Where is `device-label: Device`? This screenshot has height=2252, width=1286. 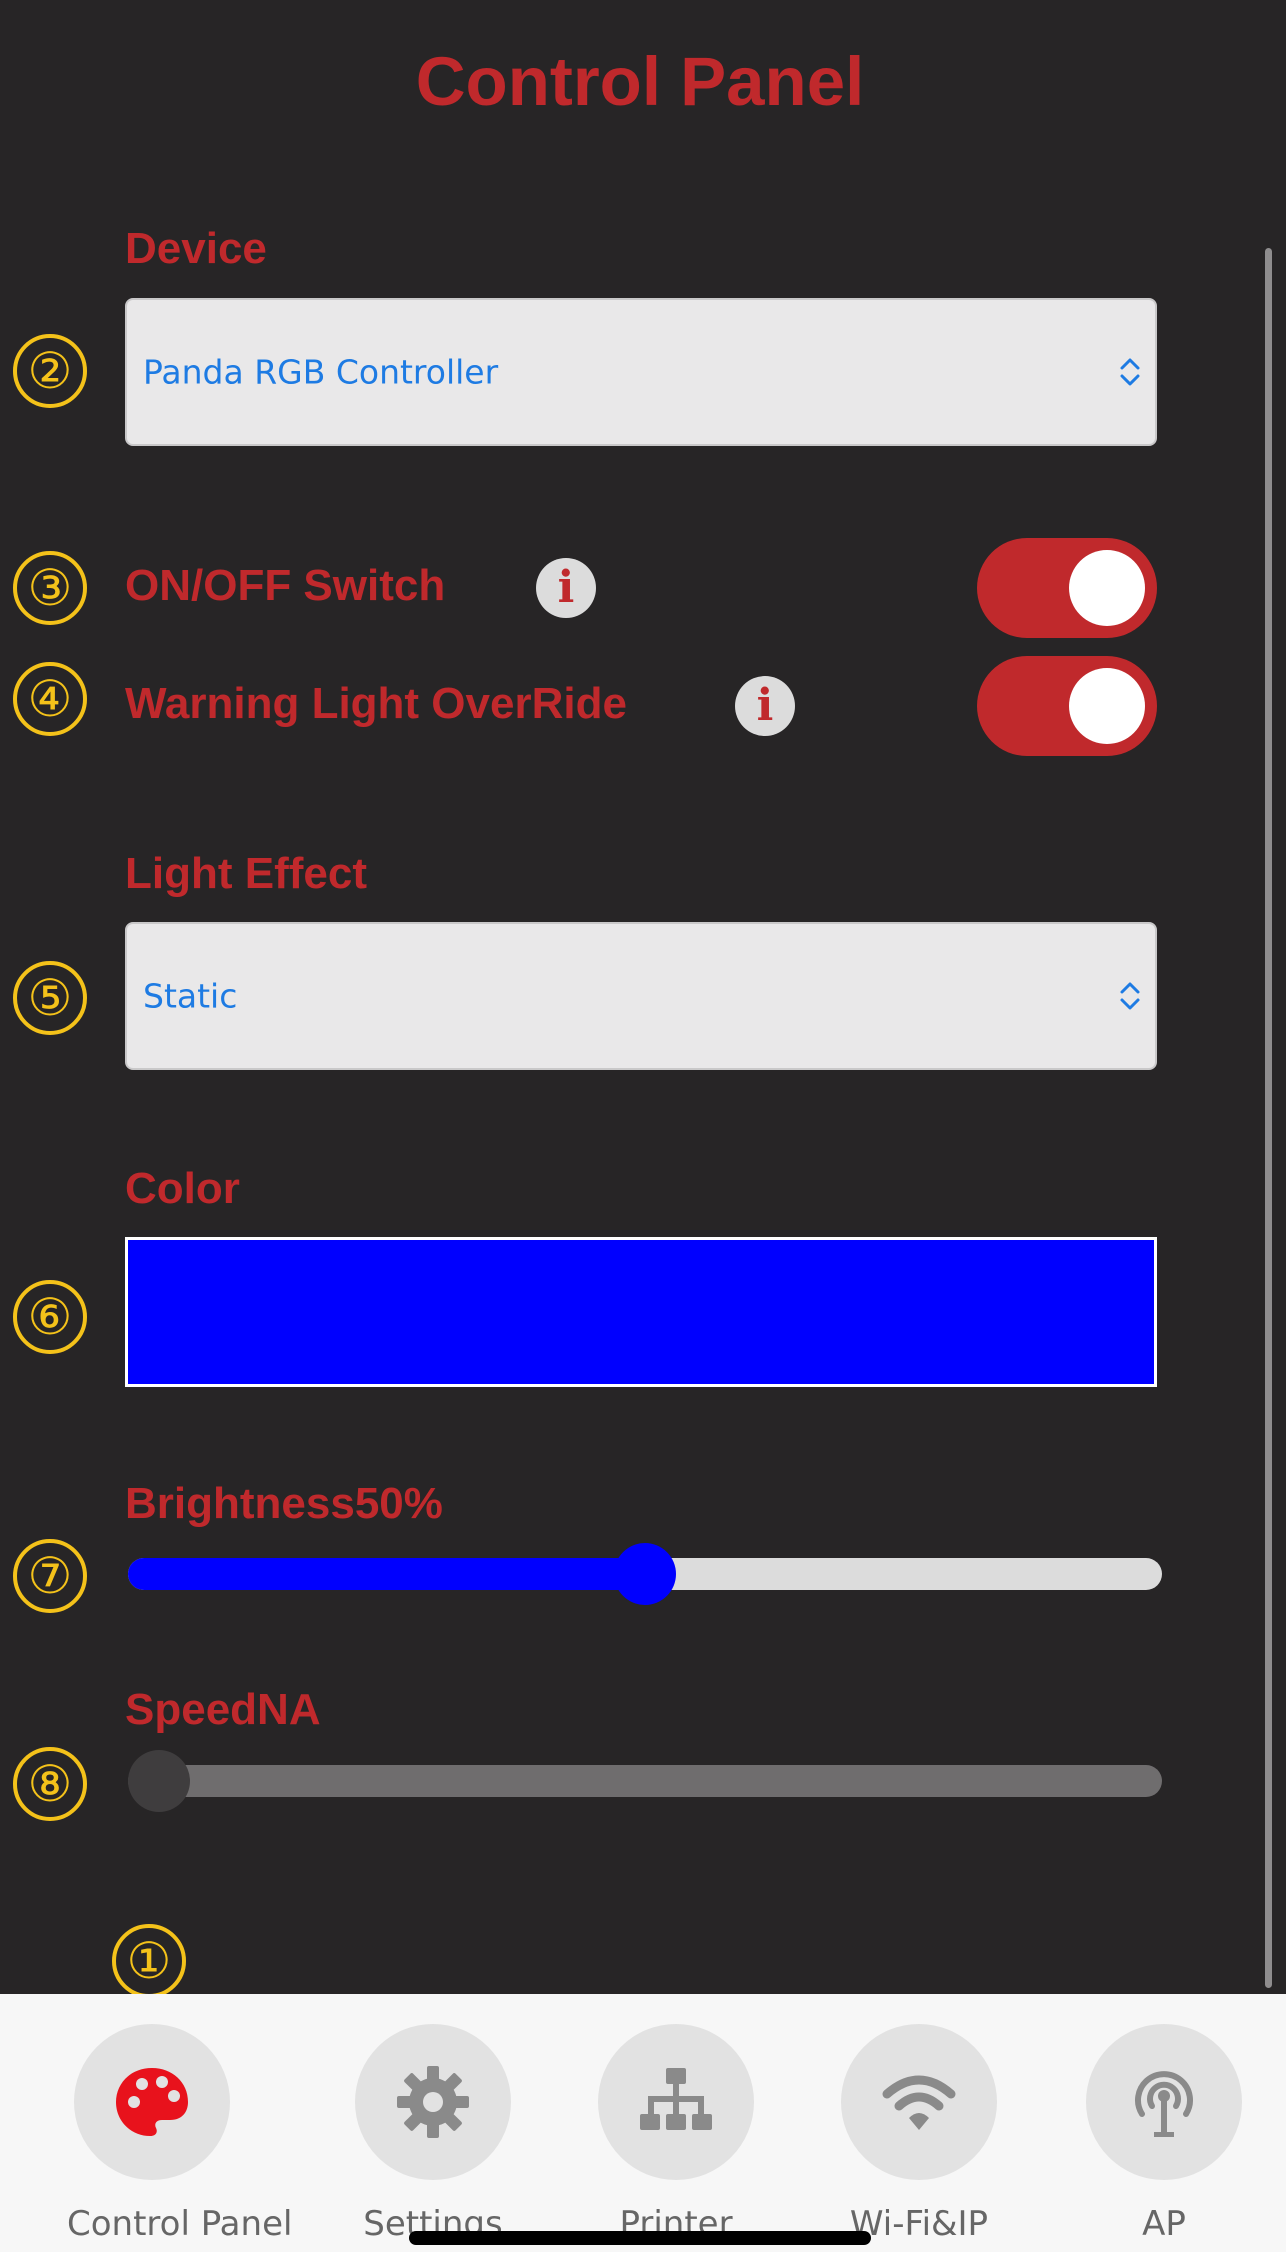 device-label: Device is located at coordinates (196, 248).